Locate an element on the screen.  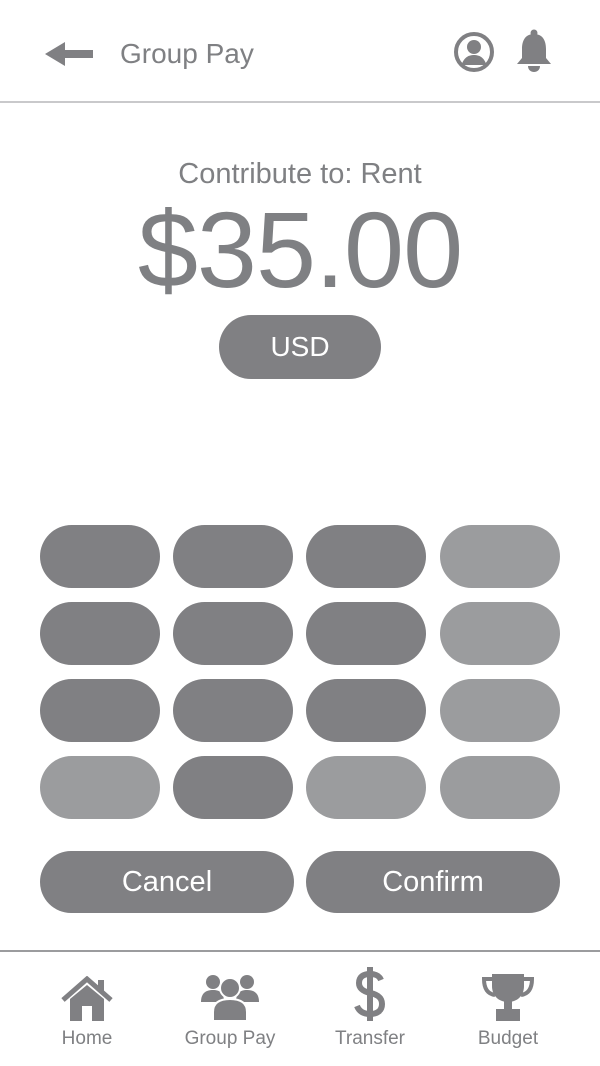
nav-item-budget: Budget is located at coordinates (508, 1011).